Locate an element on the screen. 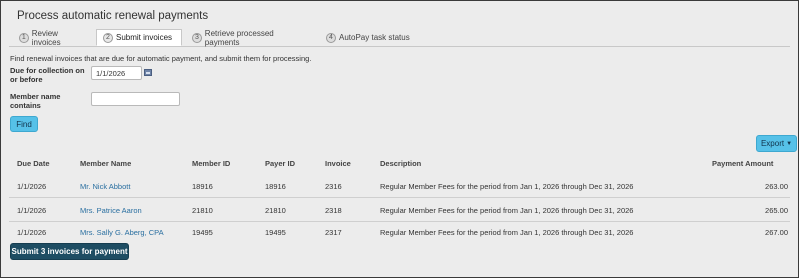 The height and width of the screenshot is (280, 801). column-header-member-id: Member ID is located at coordinates (211, 163).